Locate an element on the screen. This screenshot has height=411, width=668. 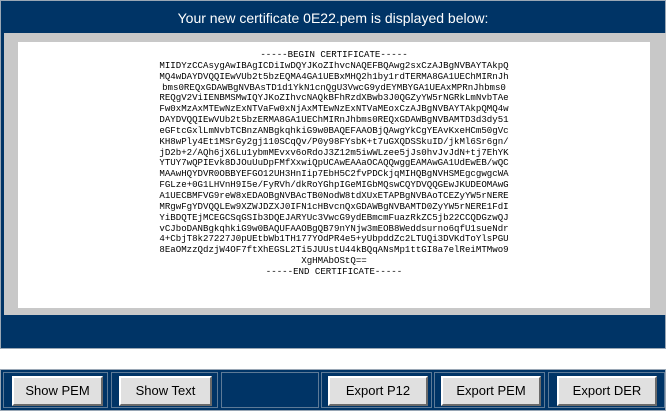
show-text-button: Show Text is located at coordinates (165, 391).